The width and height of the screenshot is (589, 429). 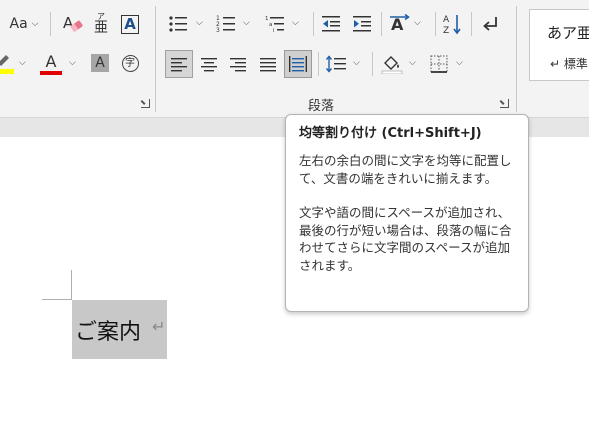 I want to click on clear-formatting-button: A, so click(x=73, y=24).